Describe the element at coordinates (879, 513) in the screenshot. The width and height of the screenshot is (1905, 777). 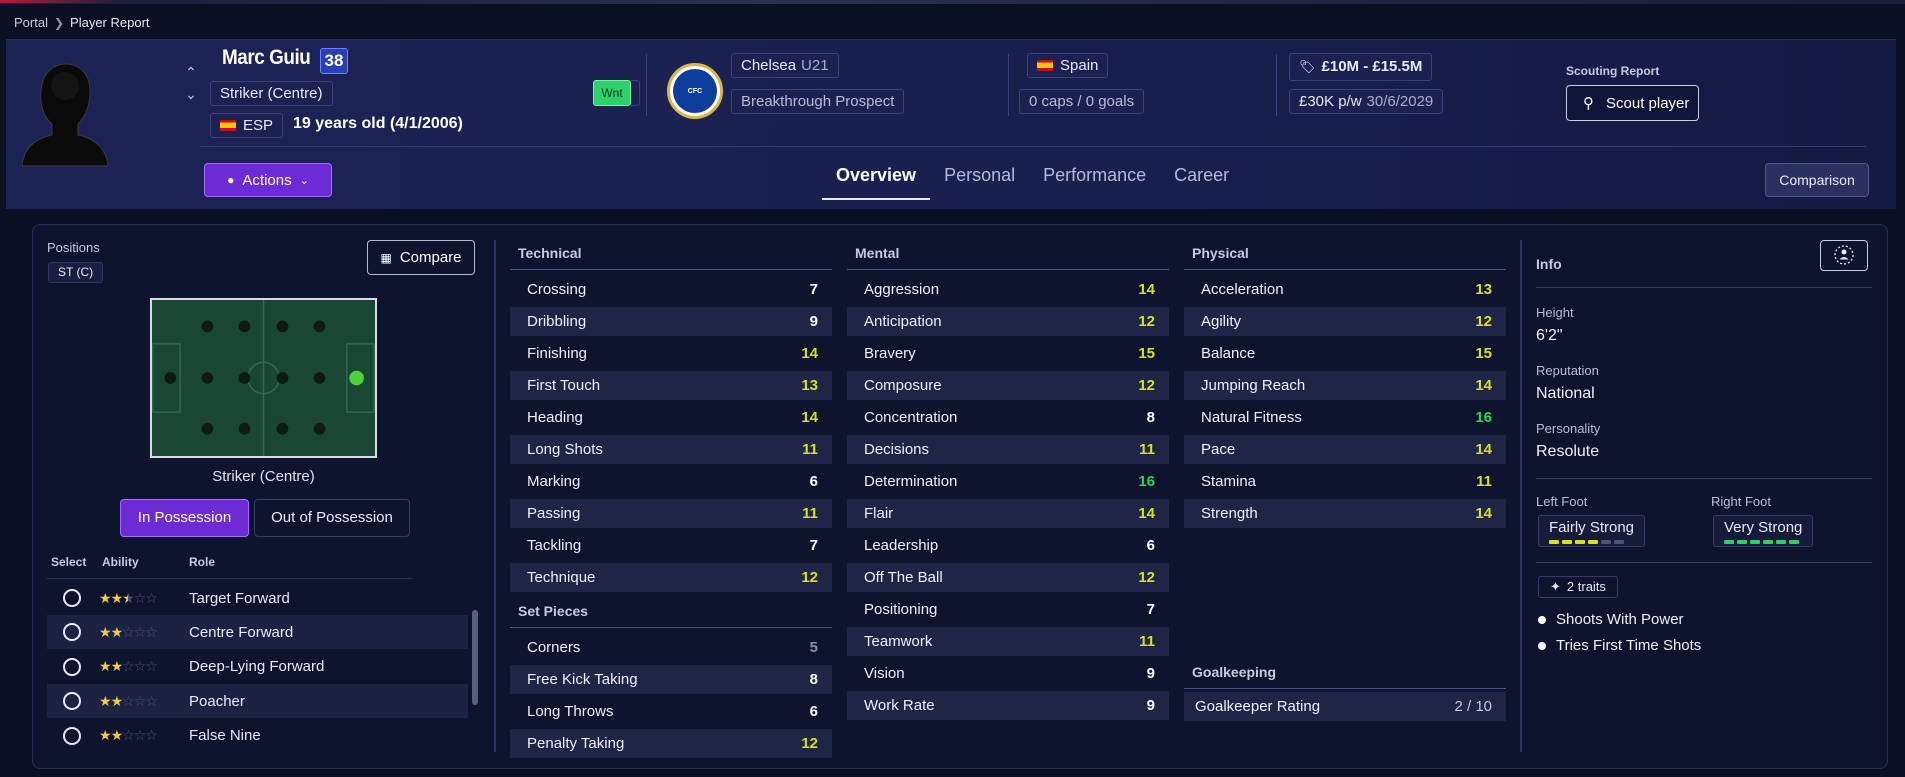
I see `attribute-name: Flair` at that location.